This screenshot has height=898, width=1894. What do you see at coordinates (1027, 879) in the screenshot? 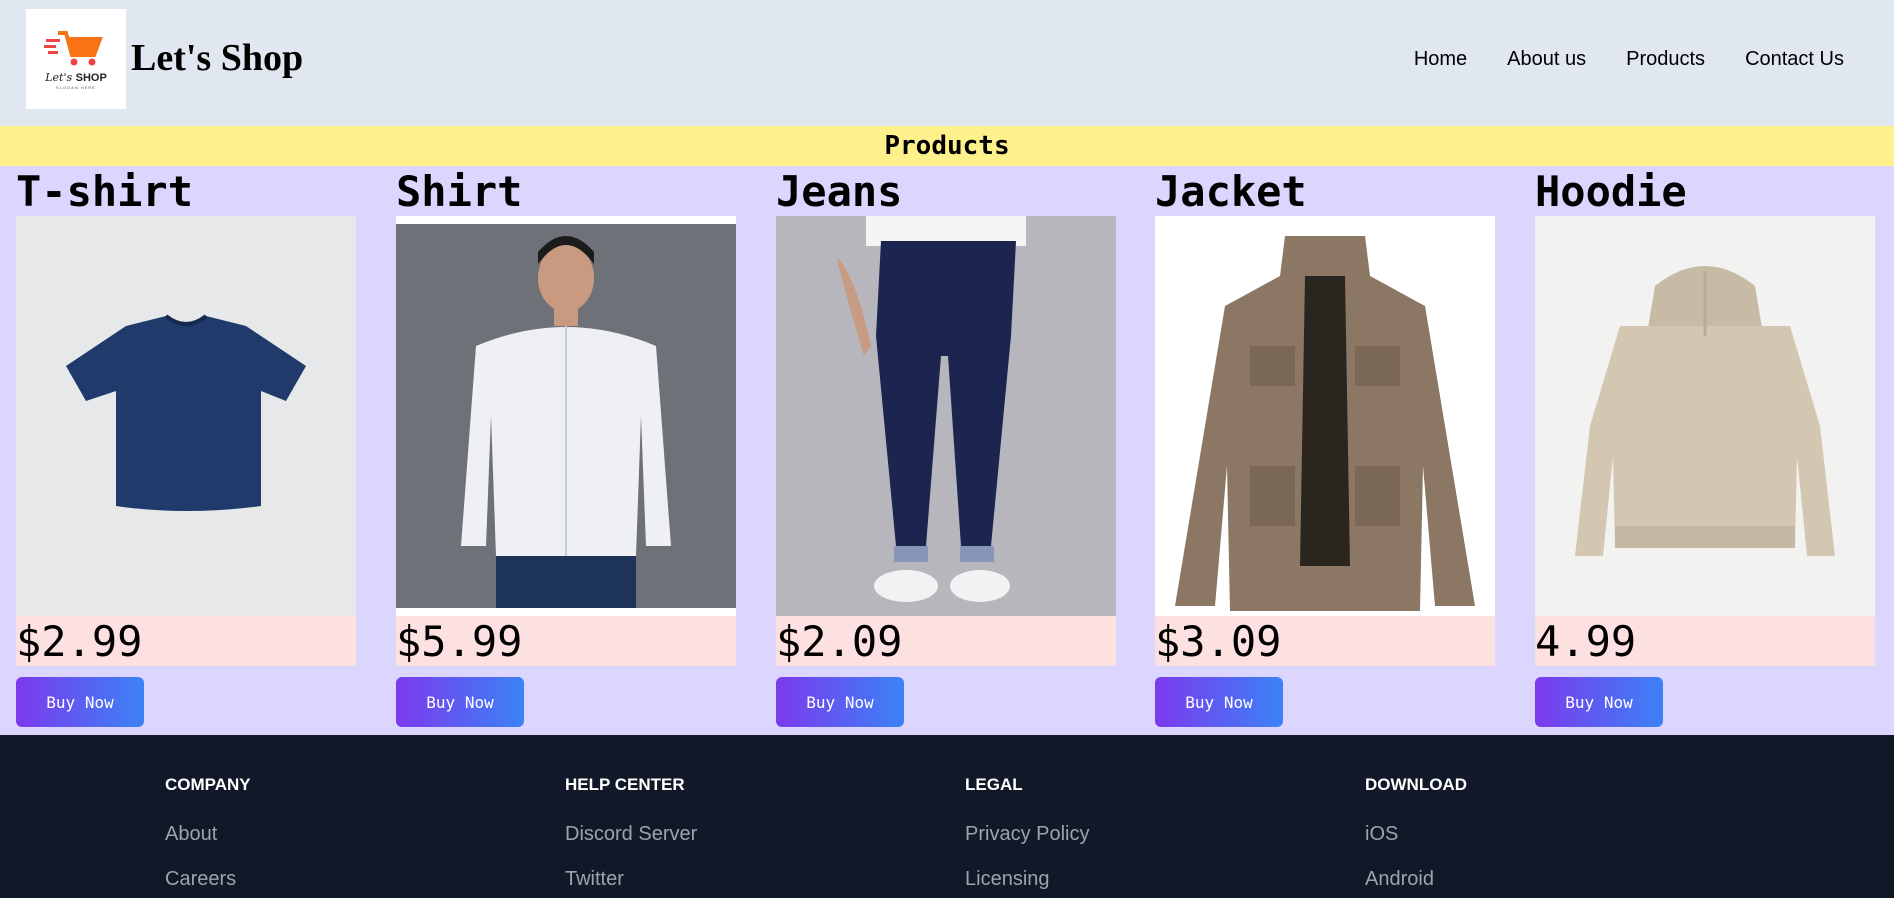
I see `footer-link-licensing: Licensing` at bounding box center [1027, 879].